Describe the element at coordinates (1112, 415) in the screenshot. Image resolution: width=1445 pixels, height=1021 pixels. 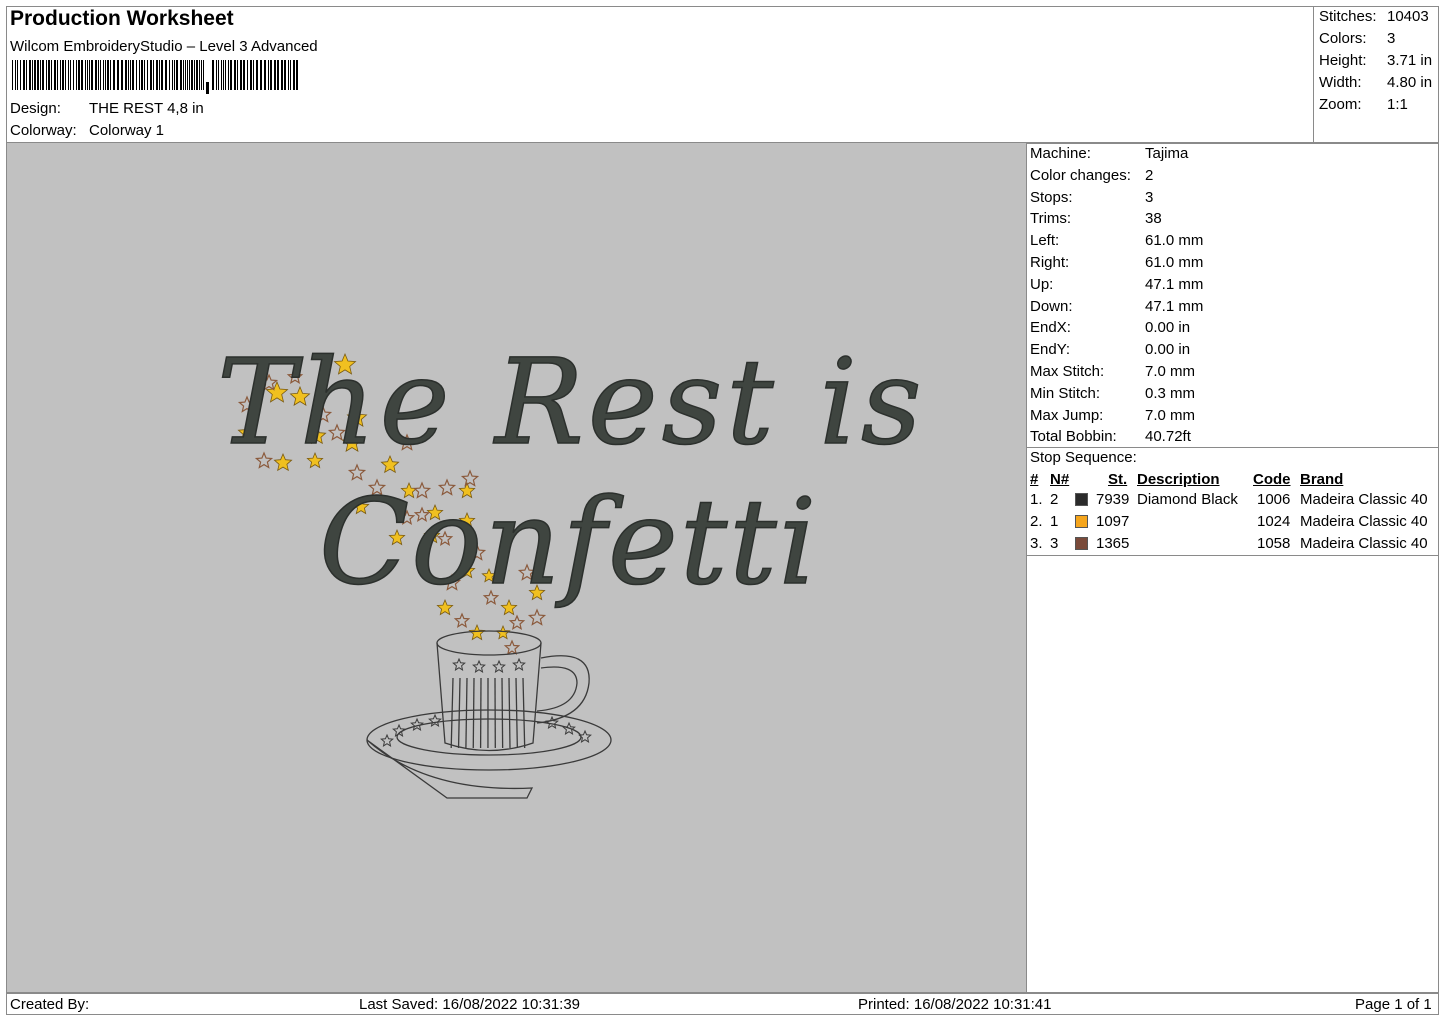
I see `machine-info-row: Max Jump: 7.0 mm` at that location.